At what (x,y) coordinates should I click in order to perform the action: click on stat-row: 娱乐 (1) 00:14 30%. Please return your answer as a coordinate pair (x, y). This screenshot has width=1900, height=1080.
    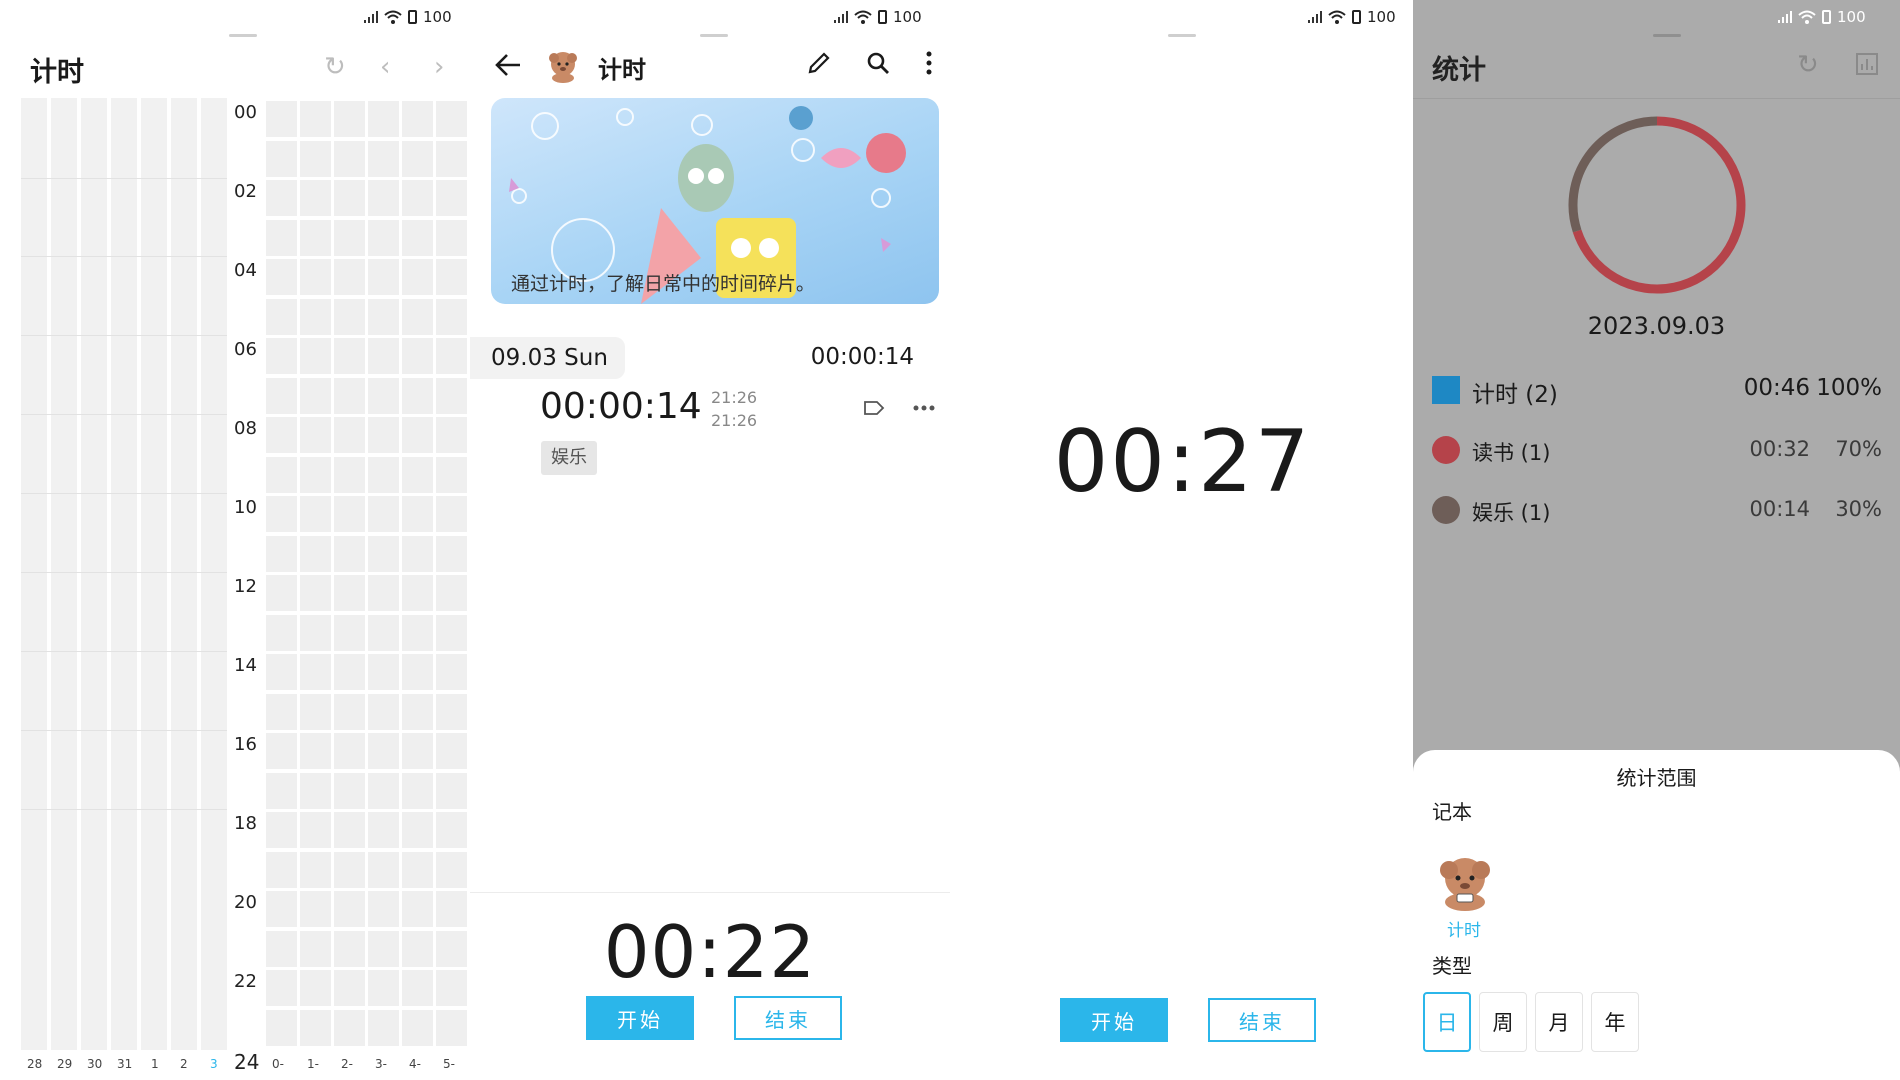
    Looking at the image, I should click on (1657, 510).